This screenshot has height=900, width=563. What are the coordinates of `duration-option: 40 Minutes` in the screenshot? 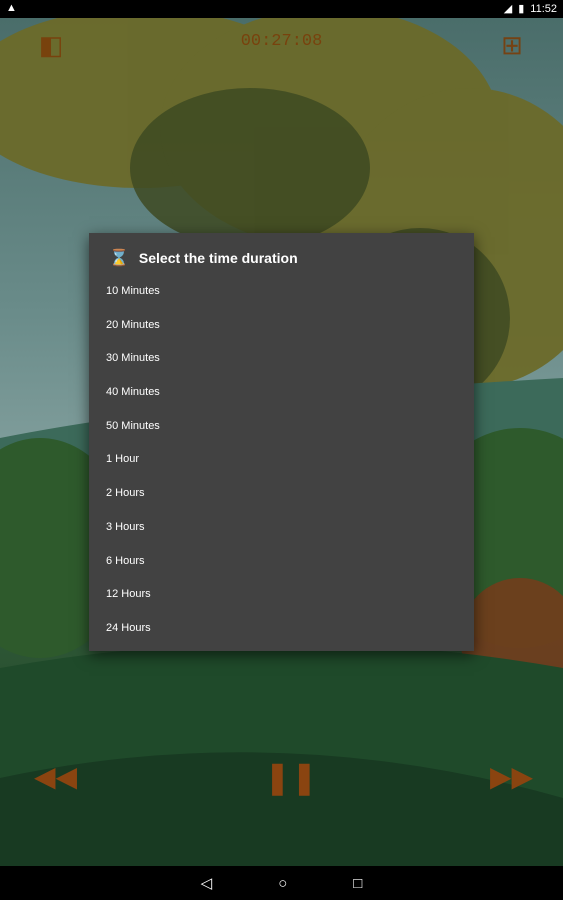 It's located at (281, 393).